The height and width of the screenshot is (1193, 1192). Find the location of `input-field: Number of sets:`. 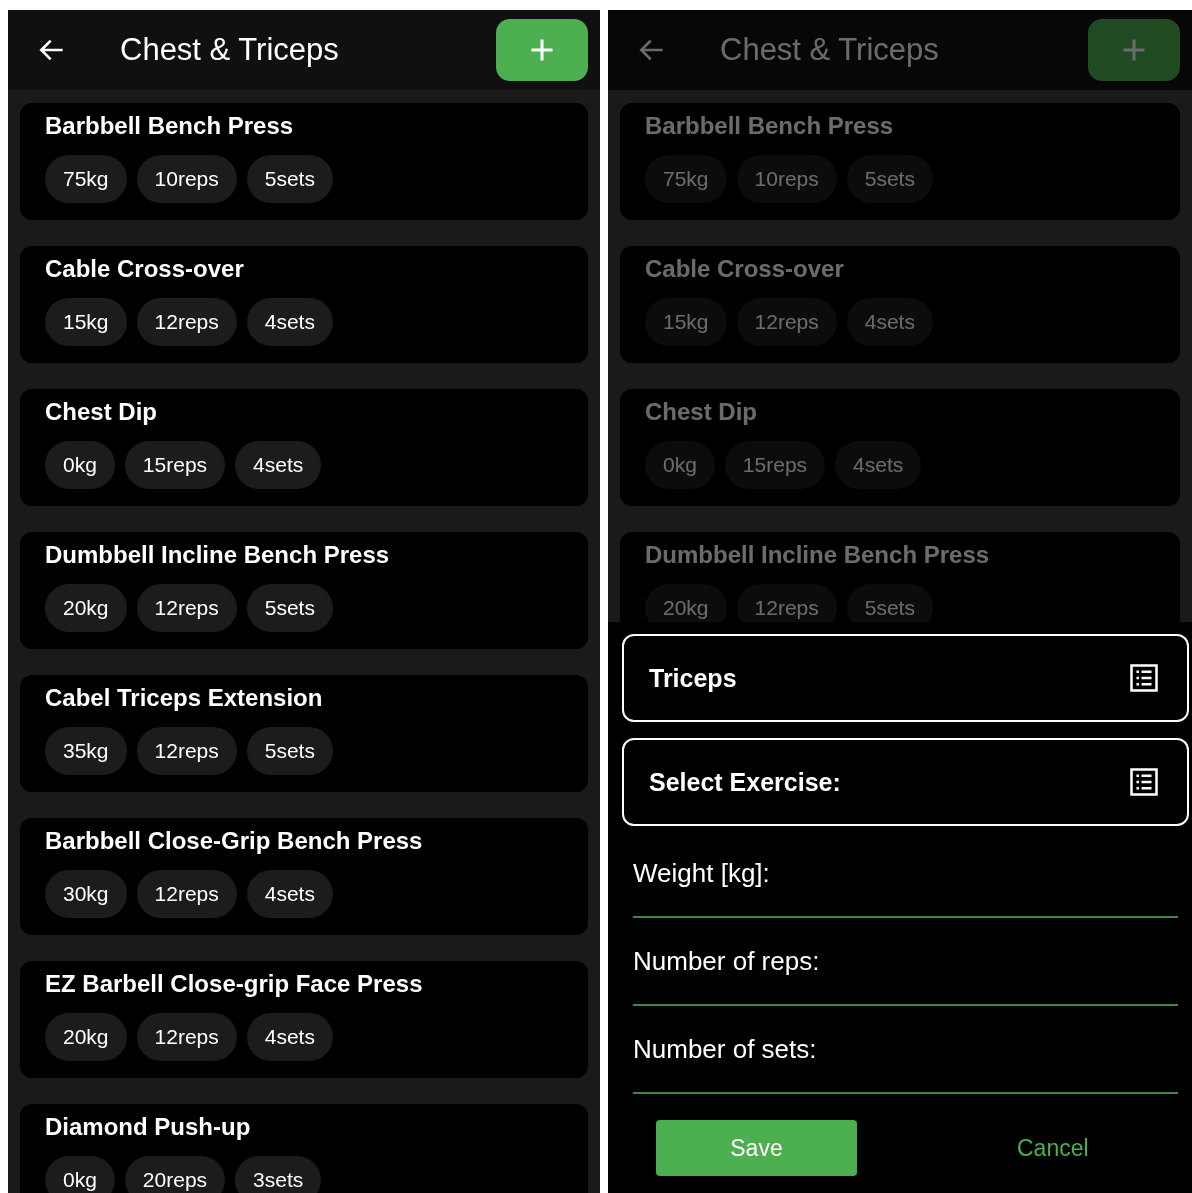

input-field: Number of sets: is located at coordinates (905, 1050).